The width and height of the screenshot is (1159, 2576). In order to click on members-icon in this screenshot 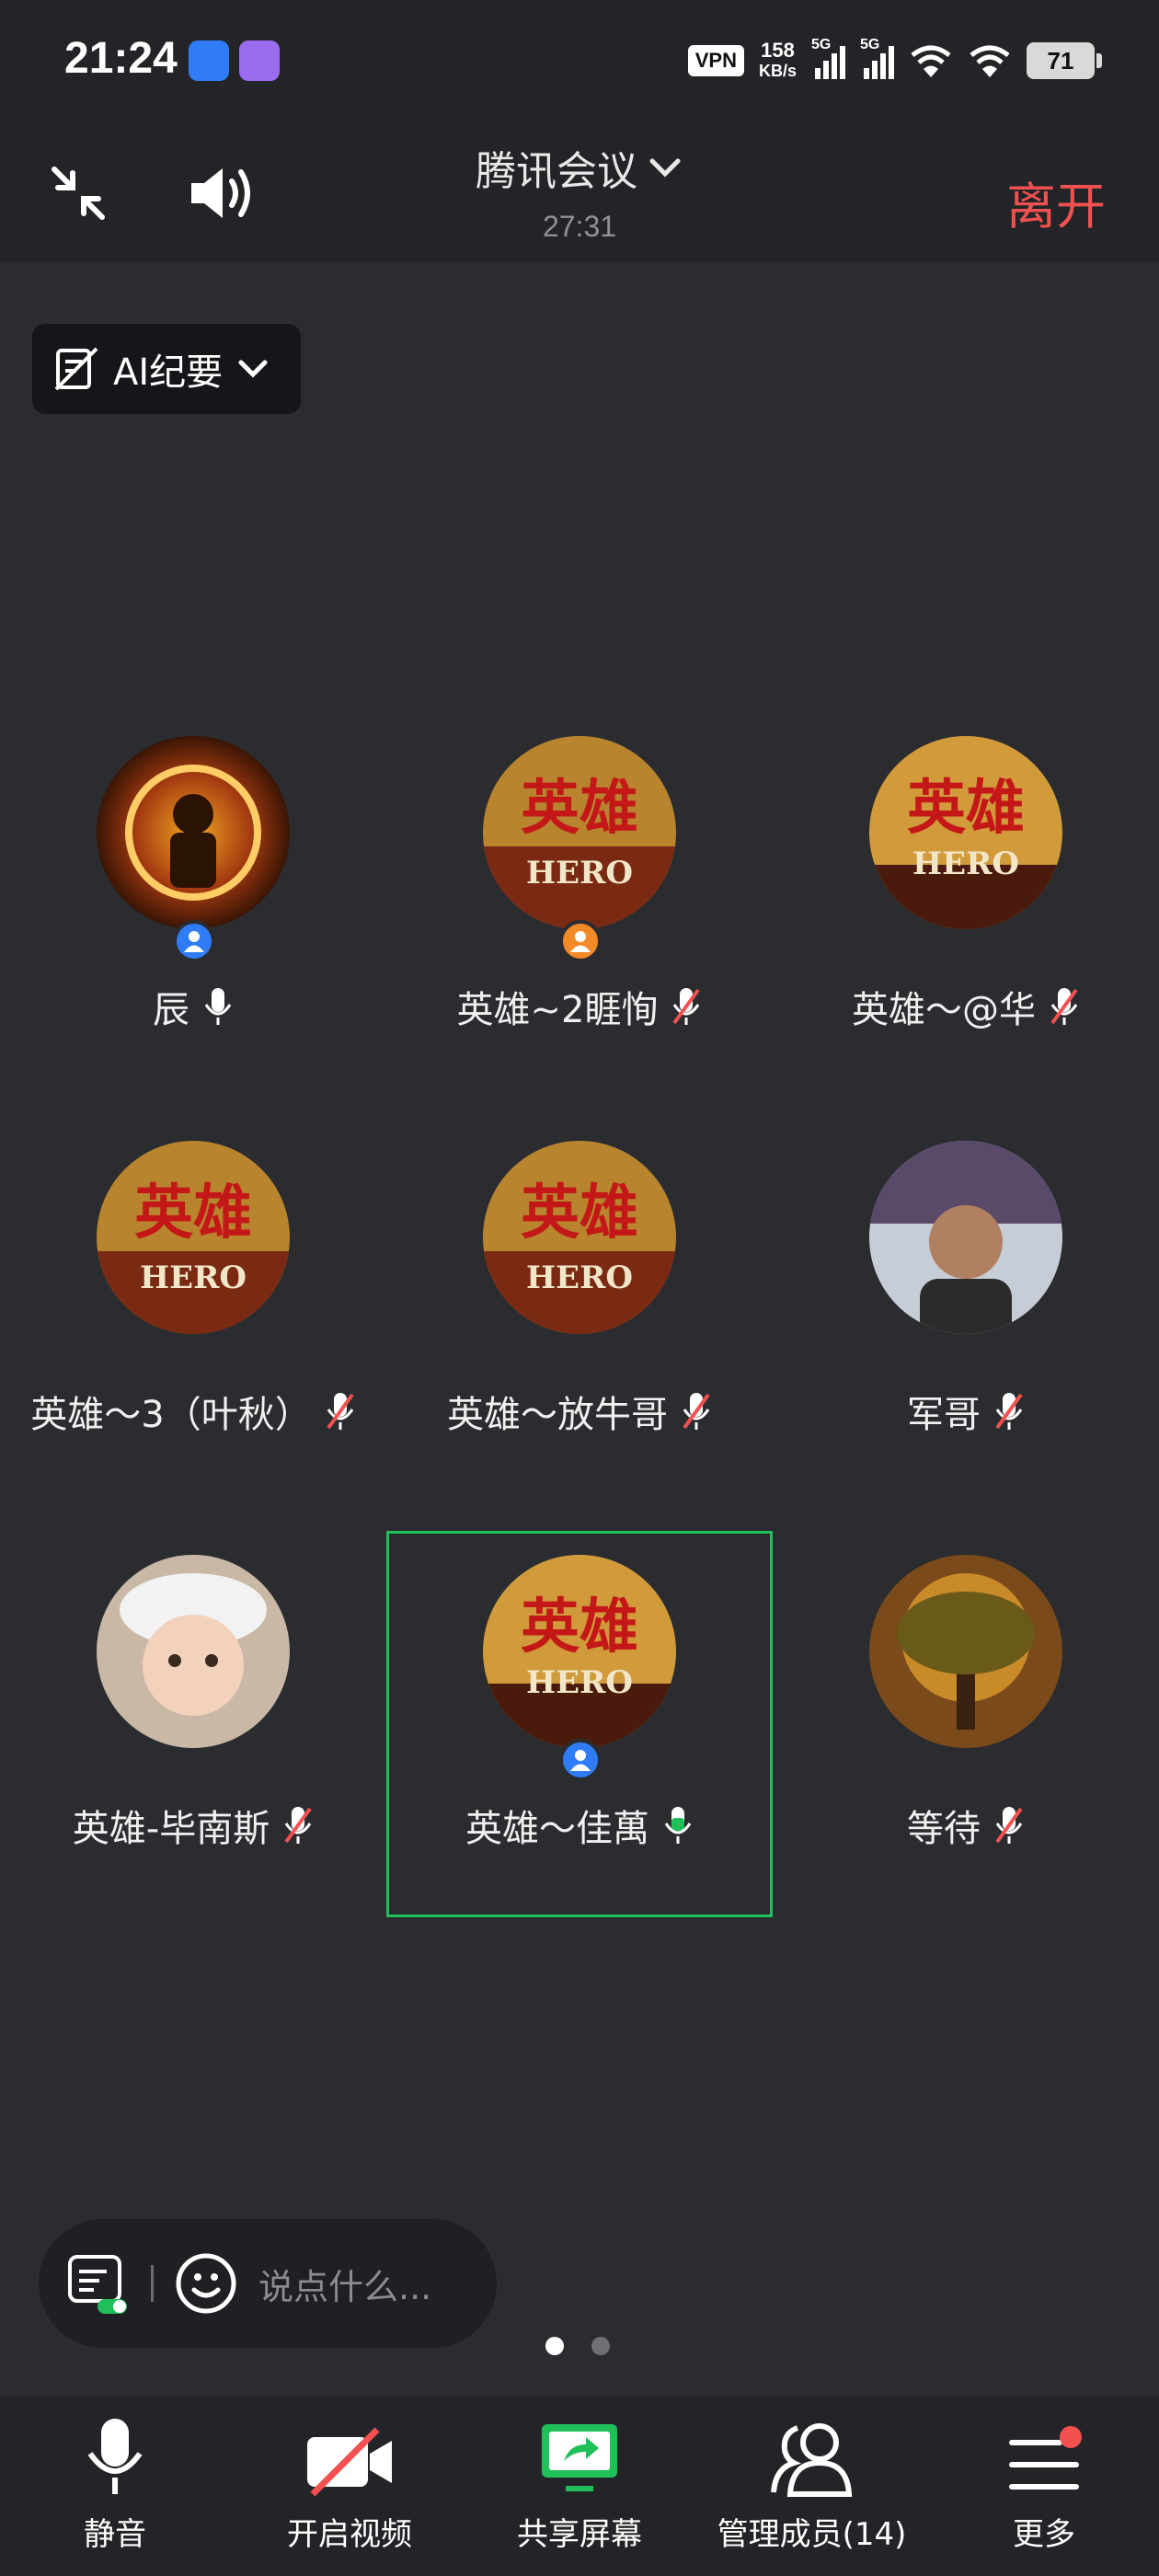, I will do `click(811, 2460)`.